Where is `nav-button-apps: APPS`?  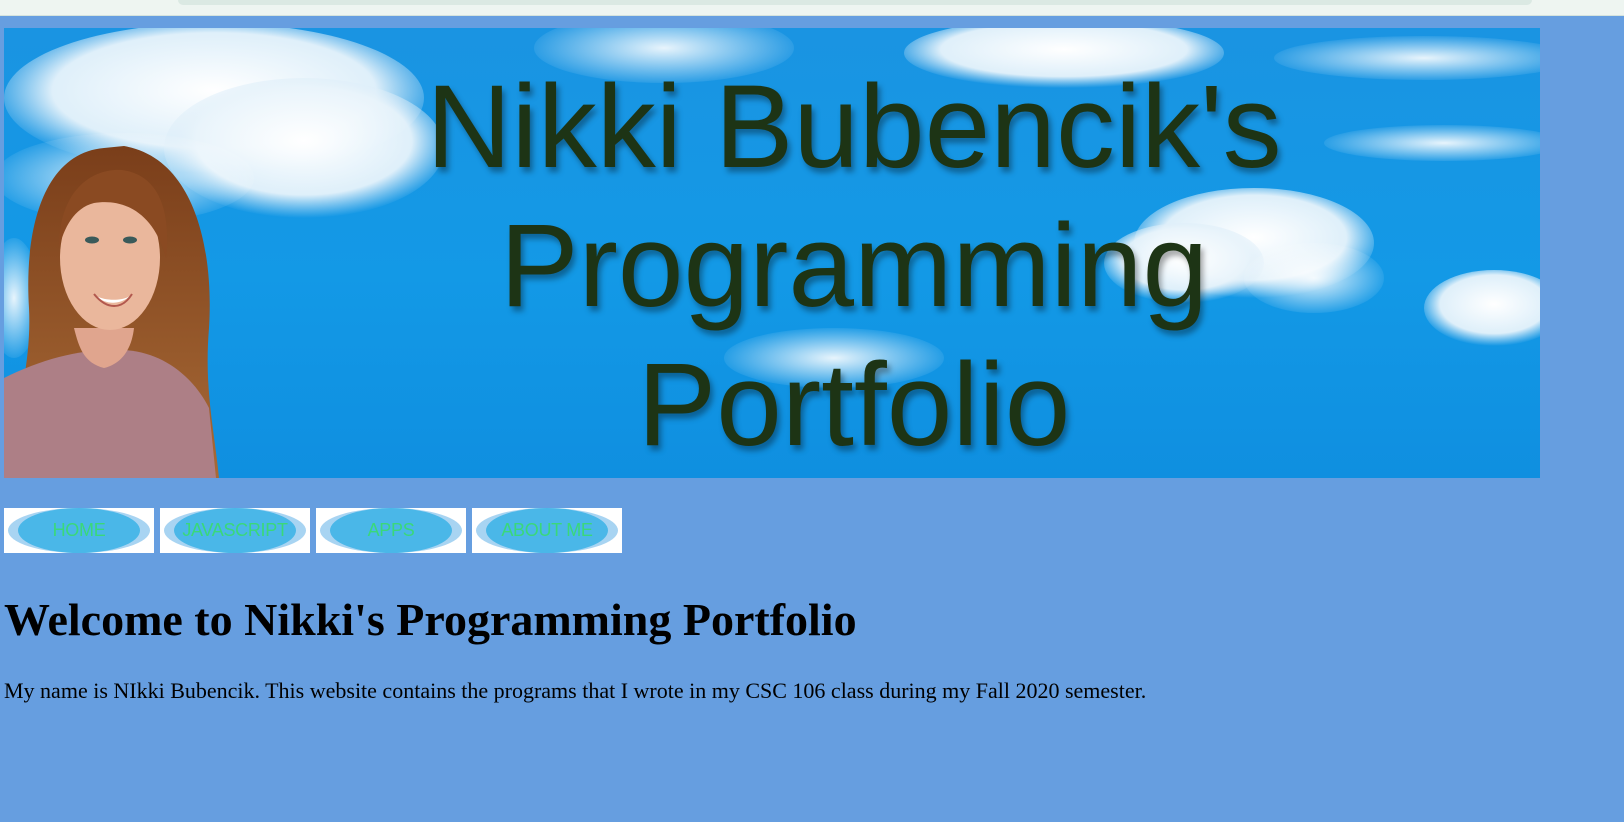 nav-button-apps: APPS is located at coordinates (391, 530).